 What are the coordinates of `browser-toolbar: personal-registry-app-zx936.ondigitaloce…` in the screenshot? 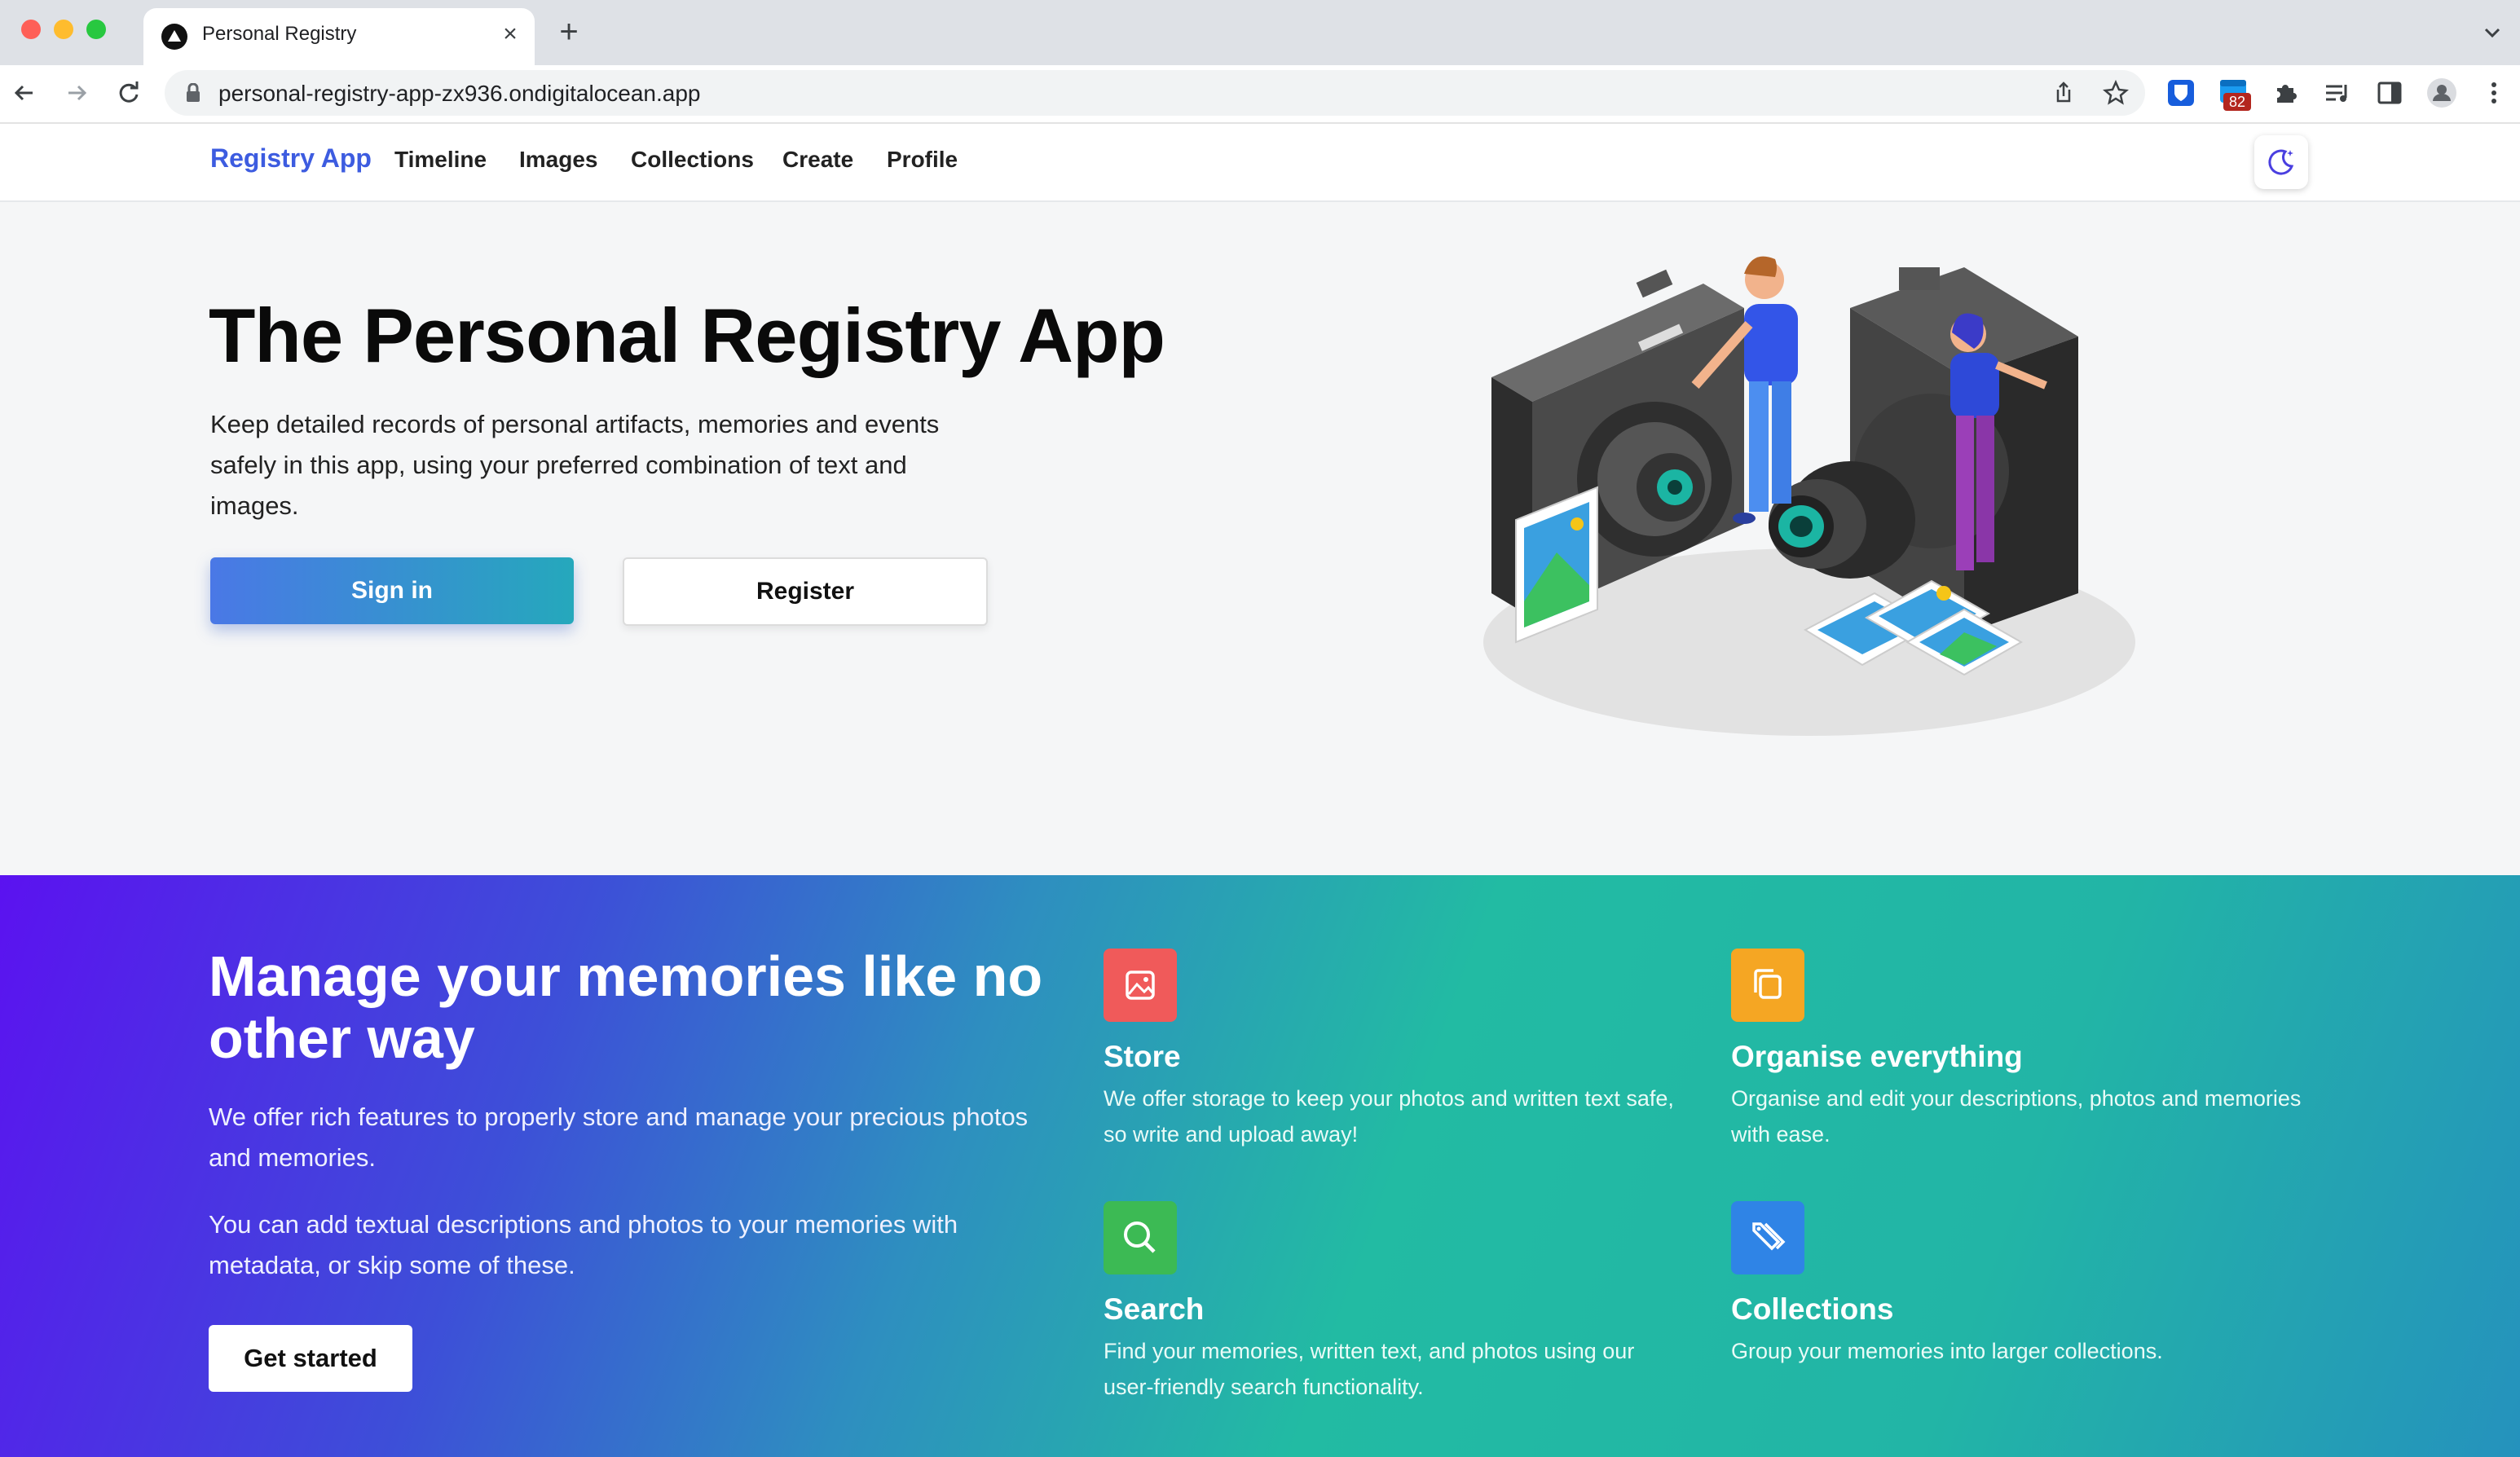 It's located at (1260, 94).